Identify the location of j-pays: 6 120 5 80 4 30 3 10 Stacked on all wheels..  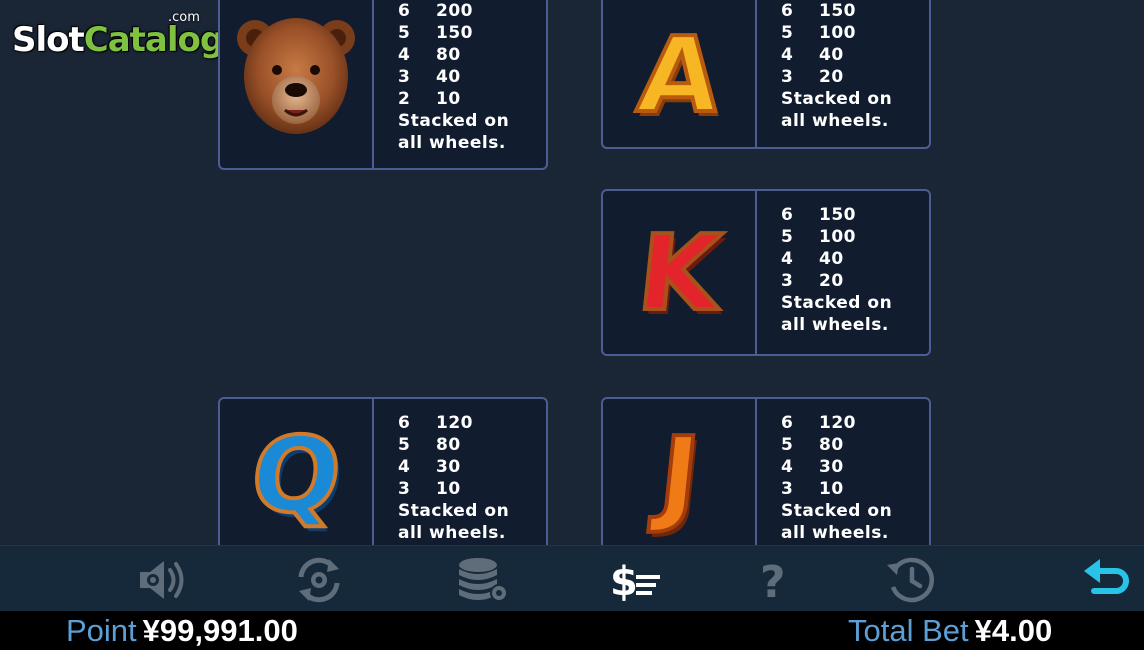
(834, 480).